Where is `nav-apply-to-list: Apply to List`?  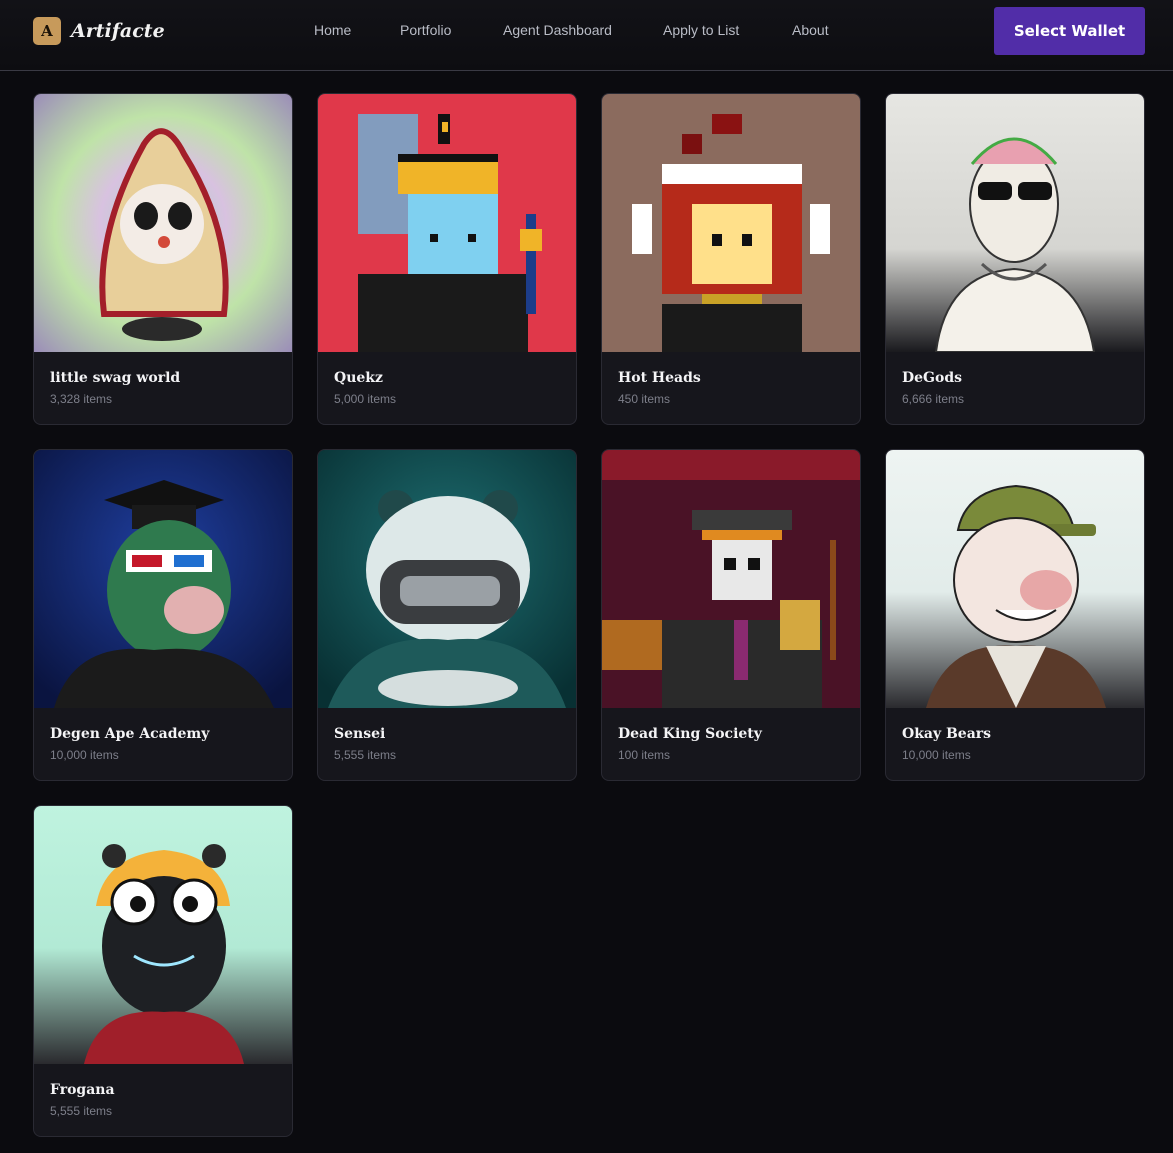
nav-apply-to-list: Apply to List is located at coordinates (701, 30).